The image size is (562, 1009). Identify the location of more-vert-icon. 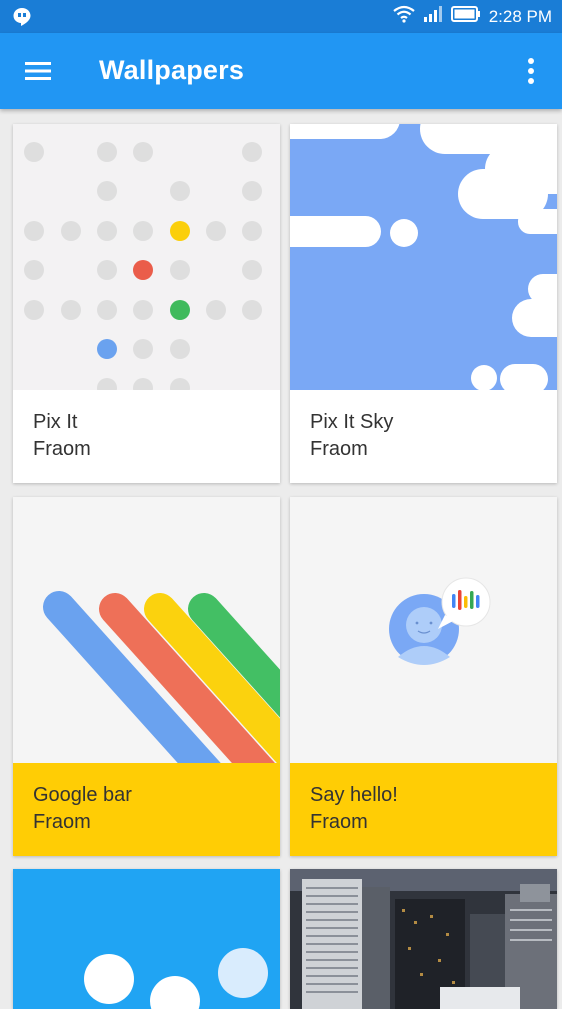
(531, 71).